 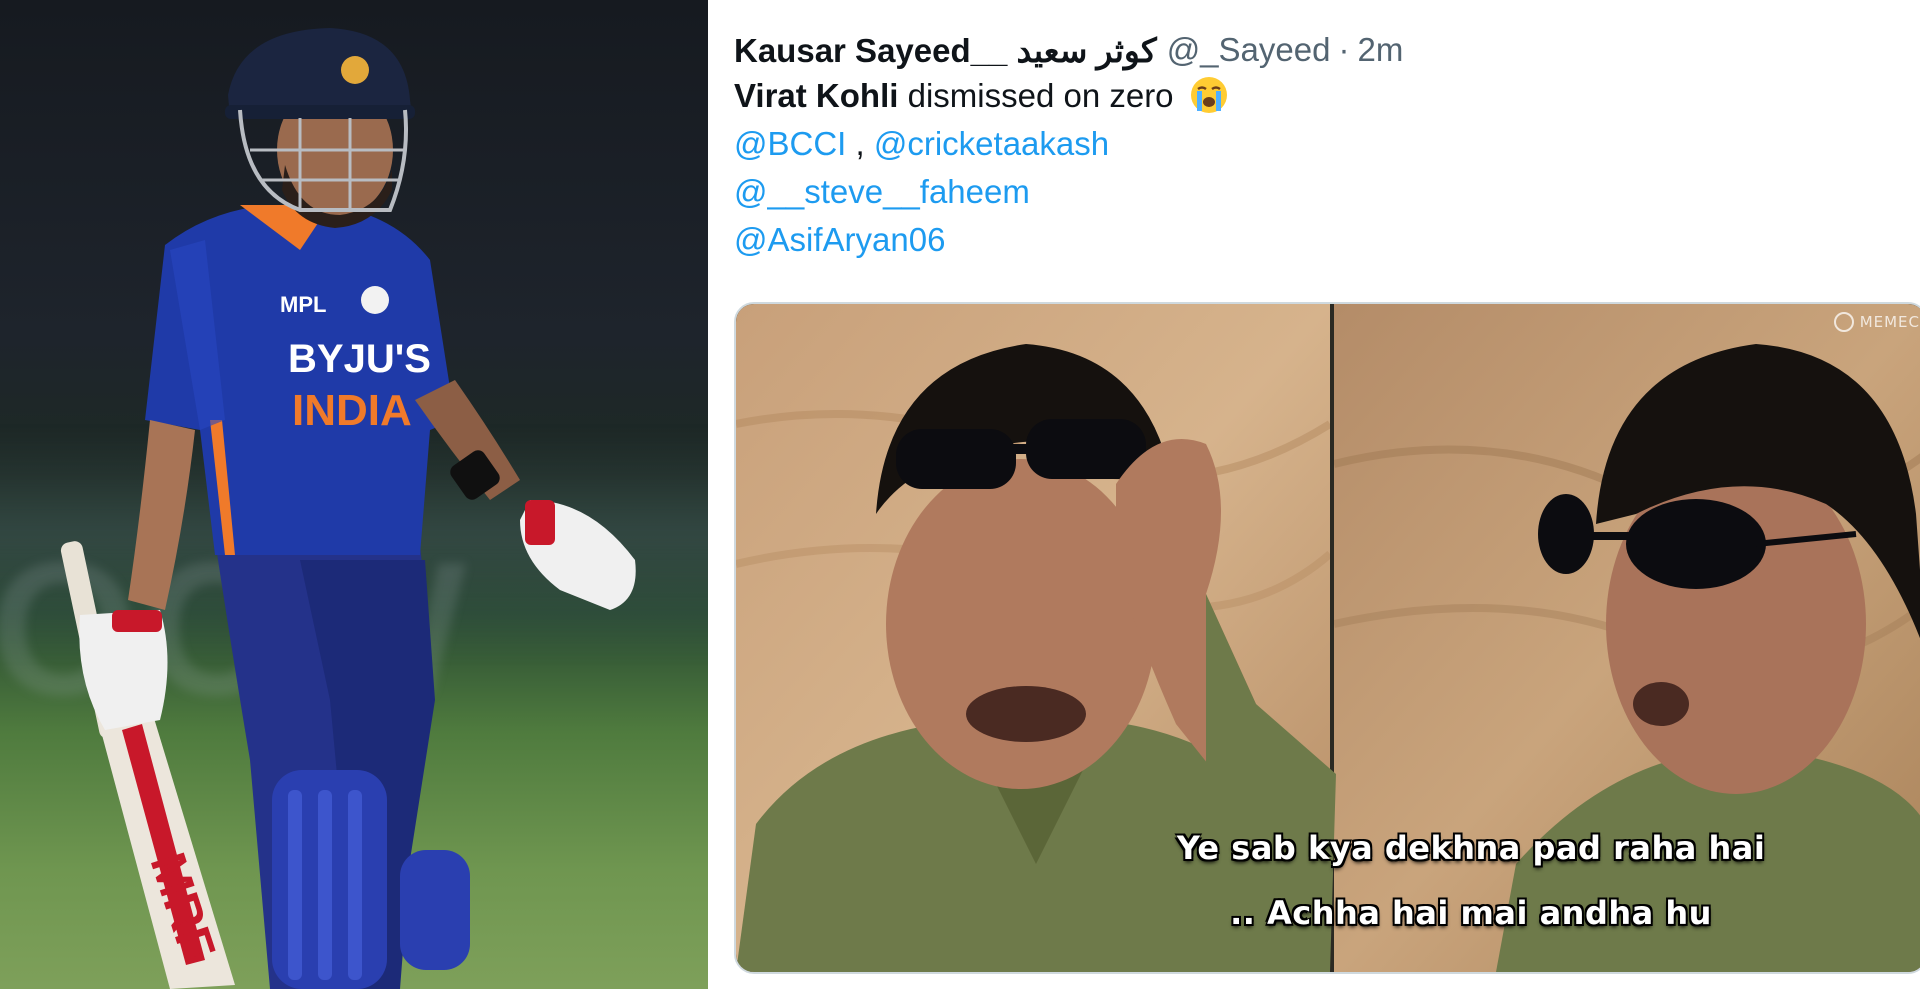 What do you see at coordinates (1324, 96) in the screenshot?
I see `tweet-text: Virat Kohli dismissed on zero` at bounding box center [1324, 96].